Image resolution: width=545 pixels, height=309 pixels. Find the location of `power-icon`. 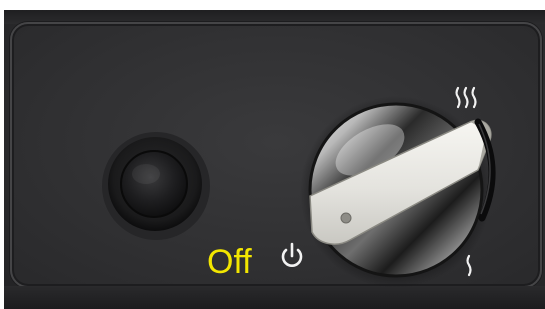

power-icon is located at coordinates (292, 254).